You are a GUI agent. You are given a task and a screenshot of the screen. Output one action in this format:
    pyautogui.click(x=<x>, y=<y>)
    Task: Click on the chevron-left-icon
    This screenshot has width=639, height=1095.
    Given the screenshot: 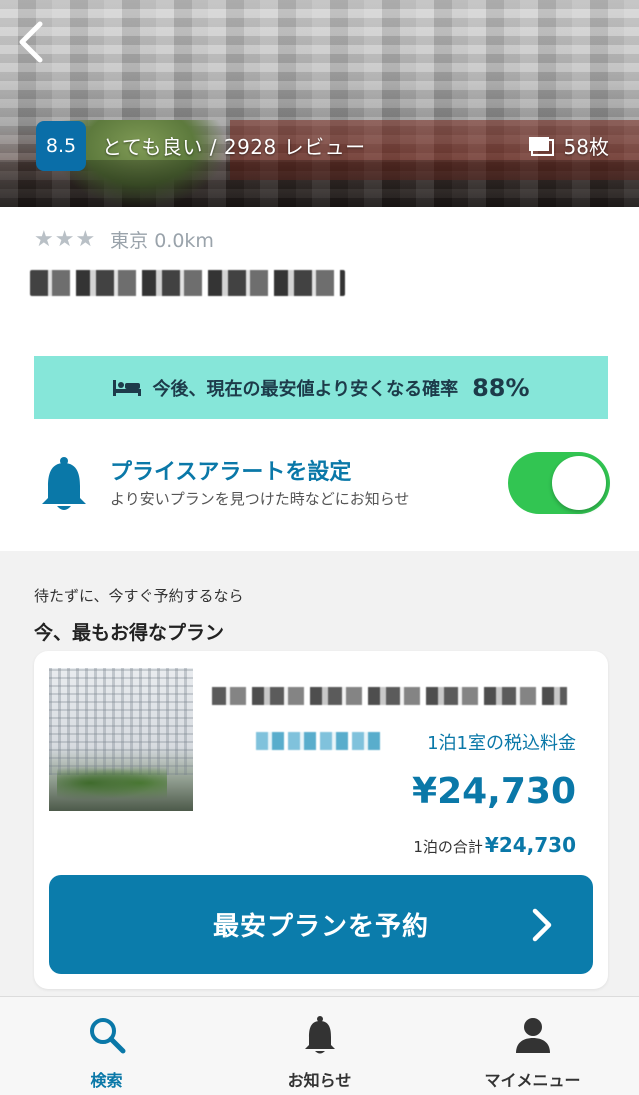 What is the action you would take?
    pyautogui.click(x=31, y=42)
    